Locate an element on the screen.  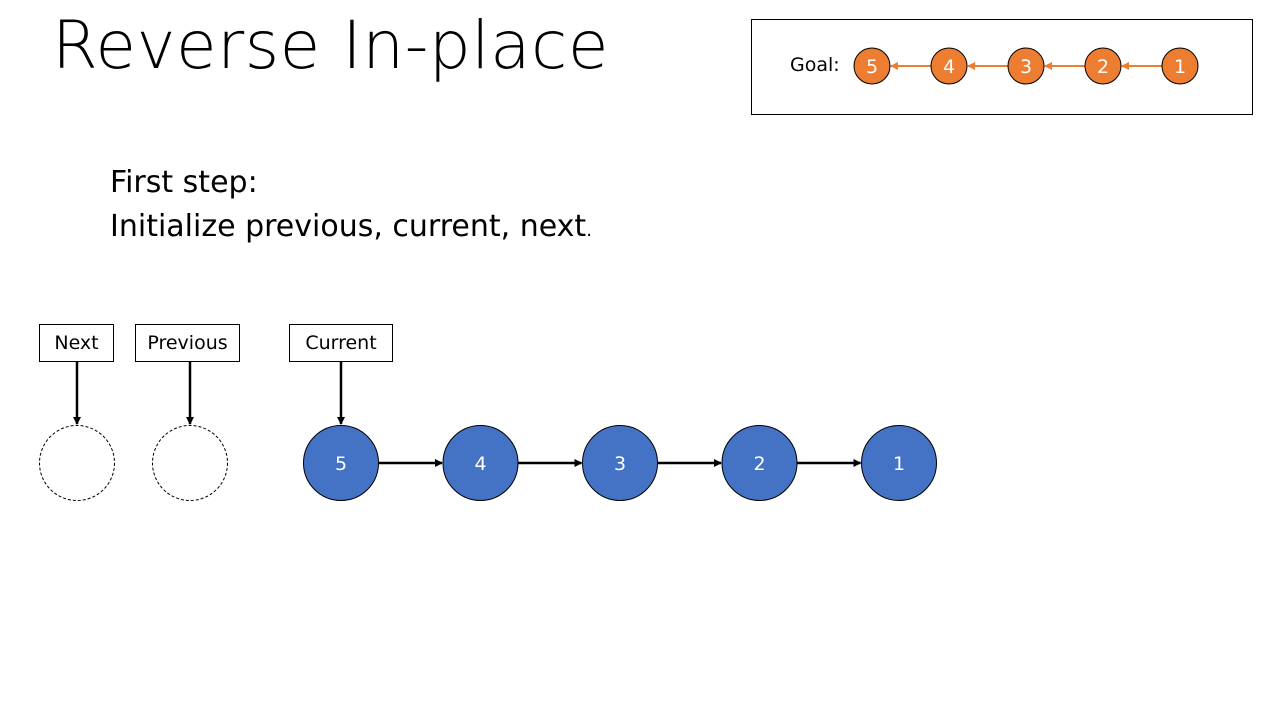
list-node-value: 5 is located at coordinates (341, 464).